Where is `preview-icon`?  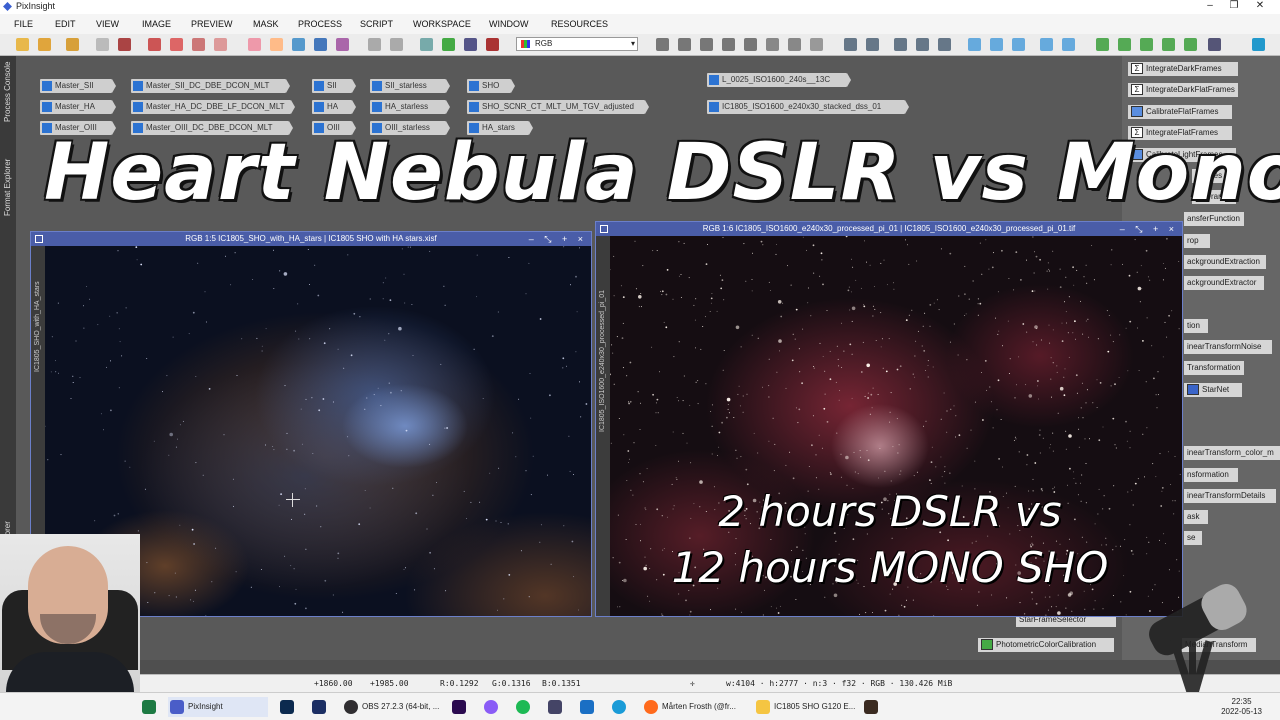
preview-icon is located at coordinates (342, 44).